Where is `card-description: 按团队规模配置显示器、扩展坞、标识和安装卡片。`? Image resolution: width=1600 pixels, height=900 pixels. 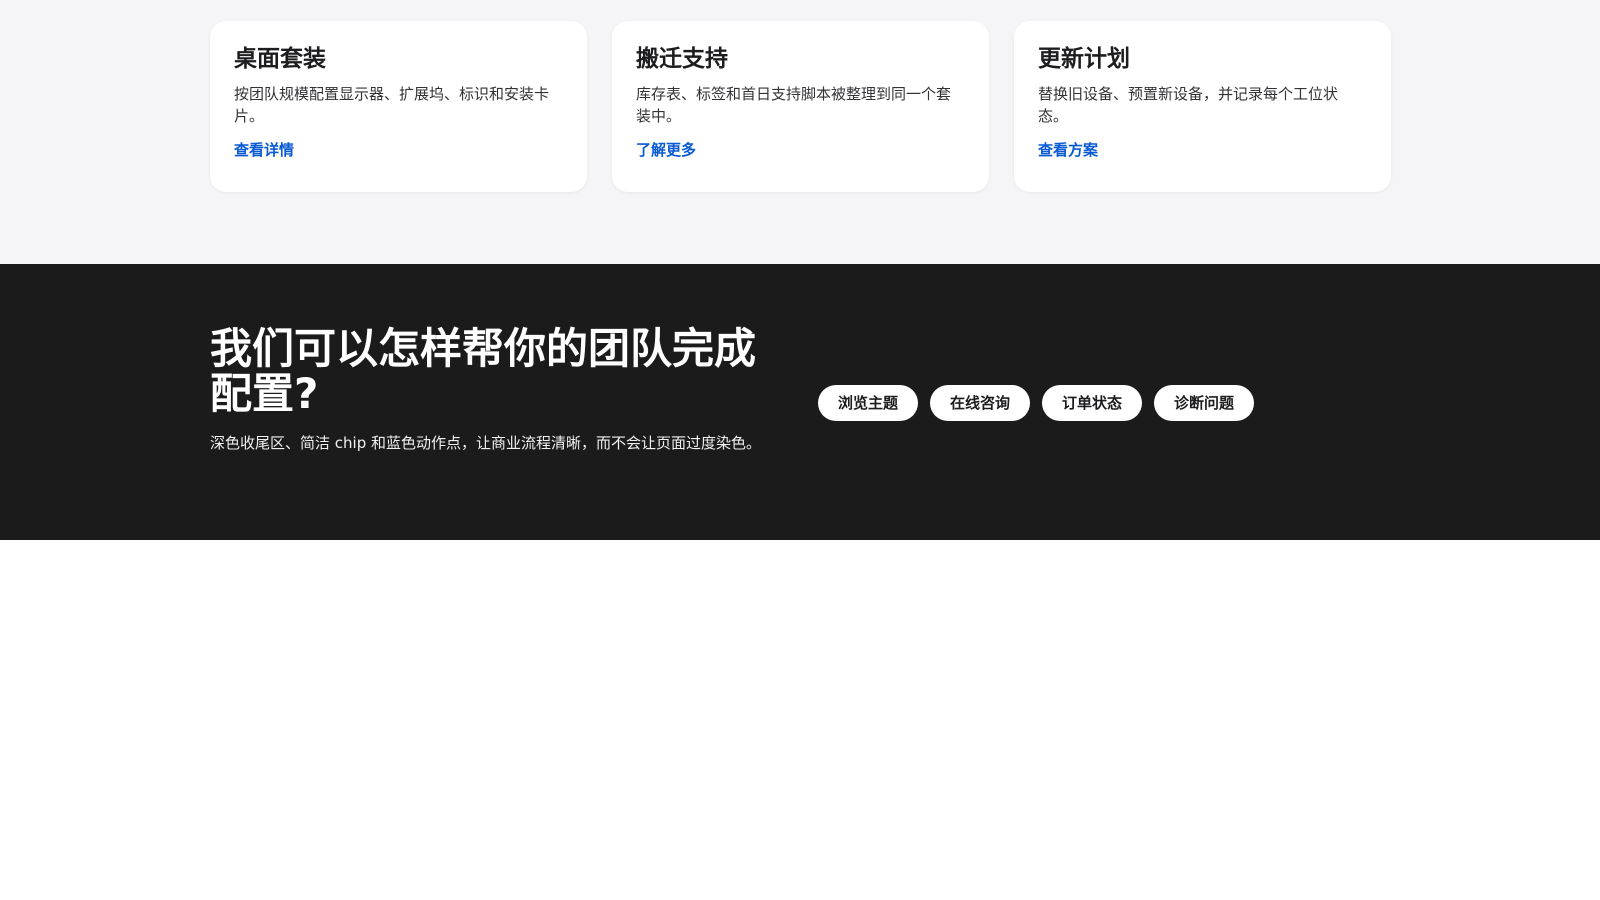
card-description: 按团队规模配置显示器、扩展坞、标识和安装卡片。 is located at coordinates (392, 105).